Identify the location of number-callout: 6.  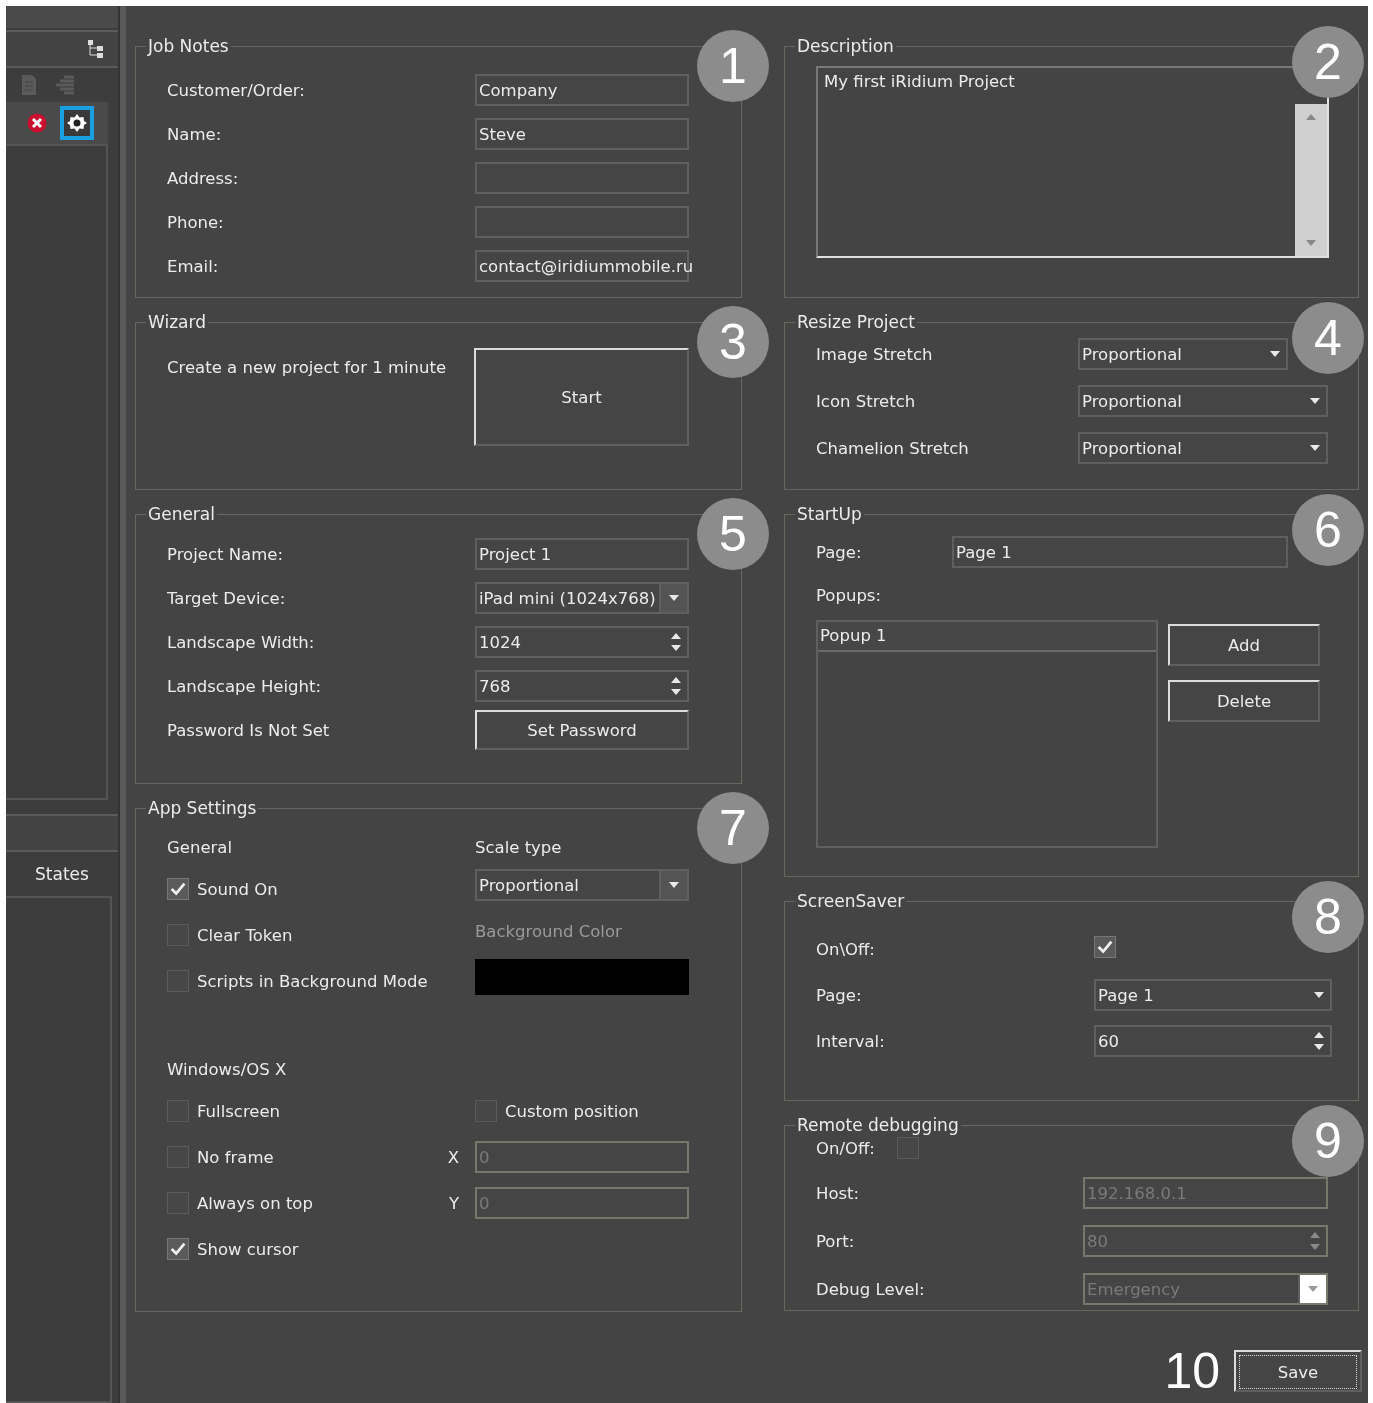
(1328, 530).